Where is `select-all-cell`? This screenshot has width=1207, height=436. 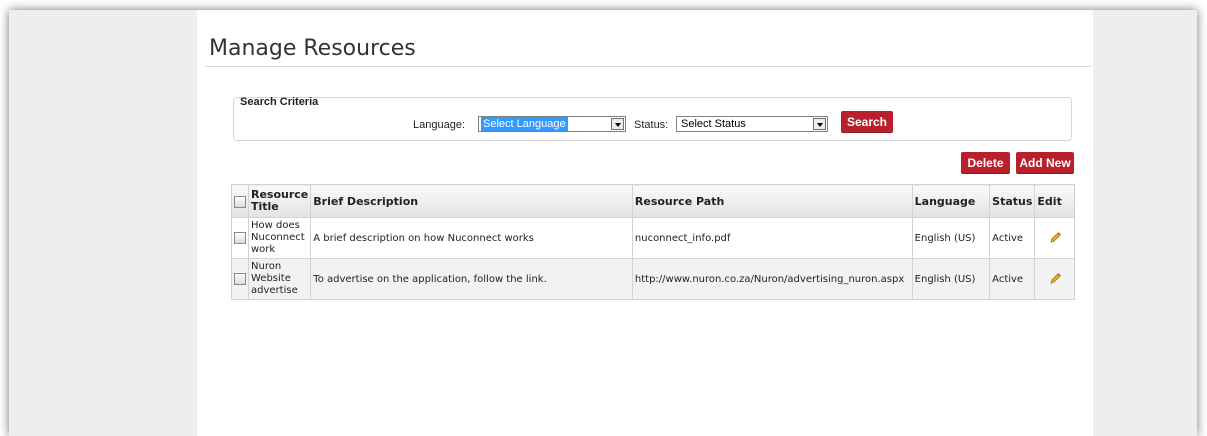 select-all-cell is located at coordinates (240, 201).